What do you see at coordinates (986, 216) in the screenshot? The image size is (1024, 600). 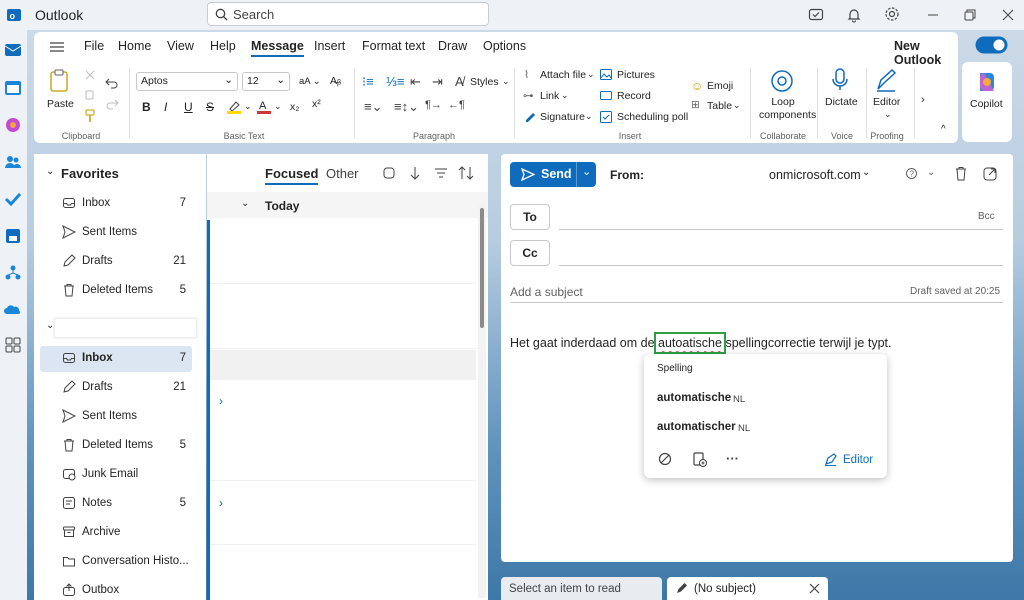 I see `bcc-link: Bcc` at bounding box center [986, 216].